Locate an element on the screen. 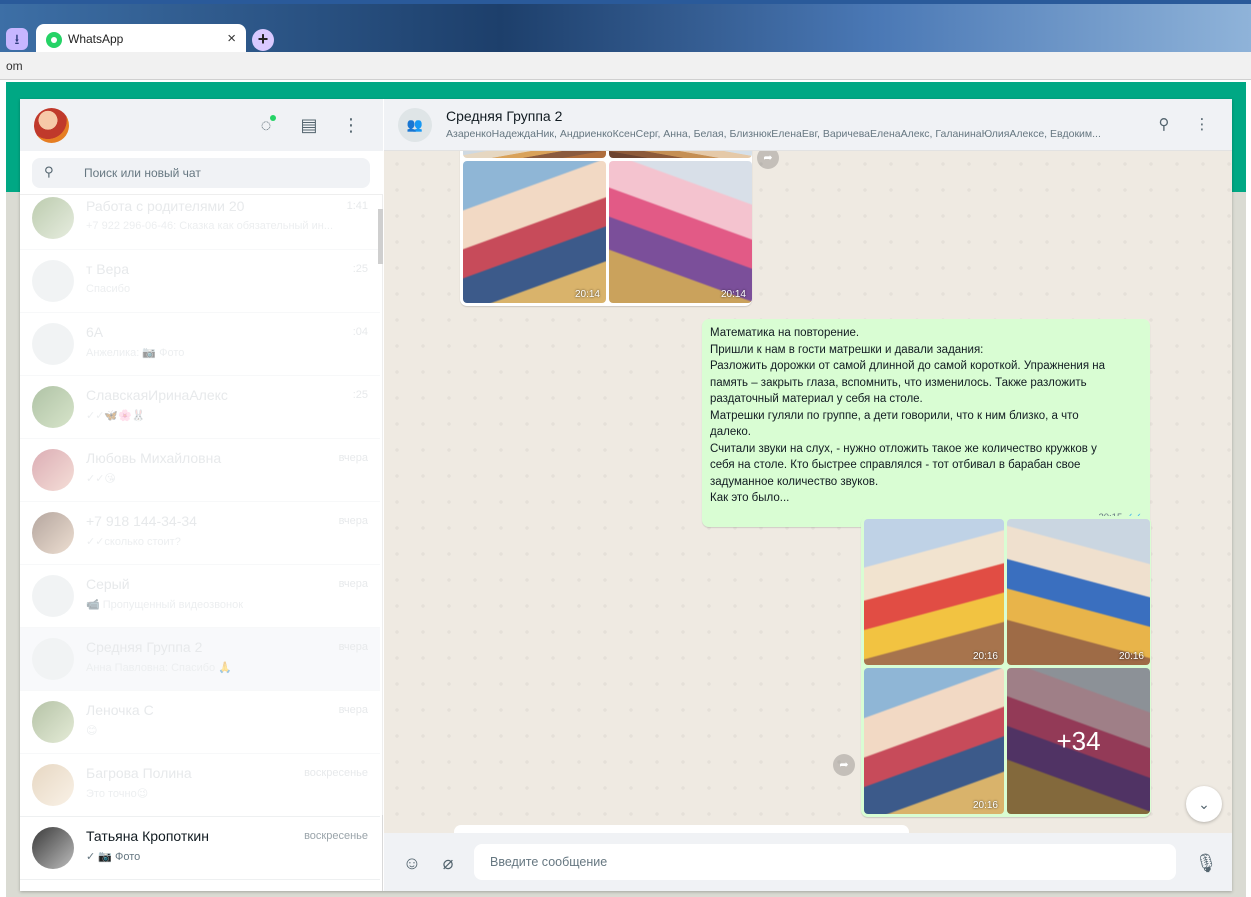 The image size is (1251, 897). download-icon: ⭳ is located at coordinates (17, 39).